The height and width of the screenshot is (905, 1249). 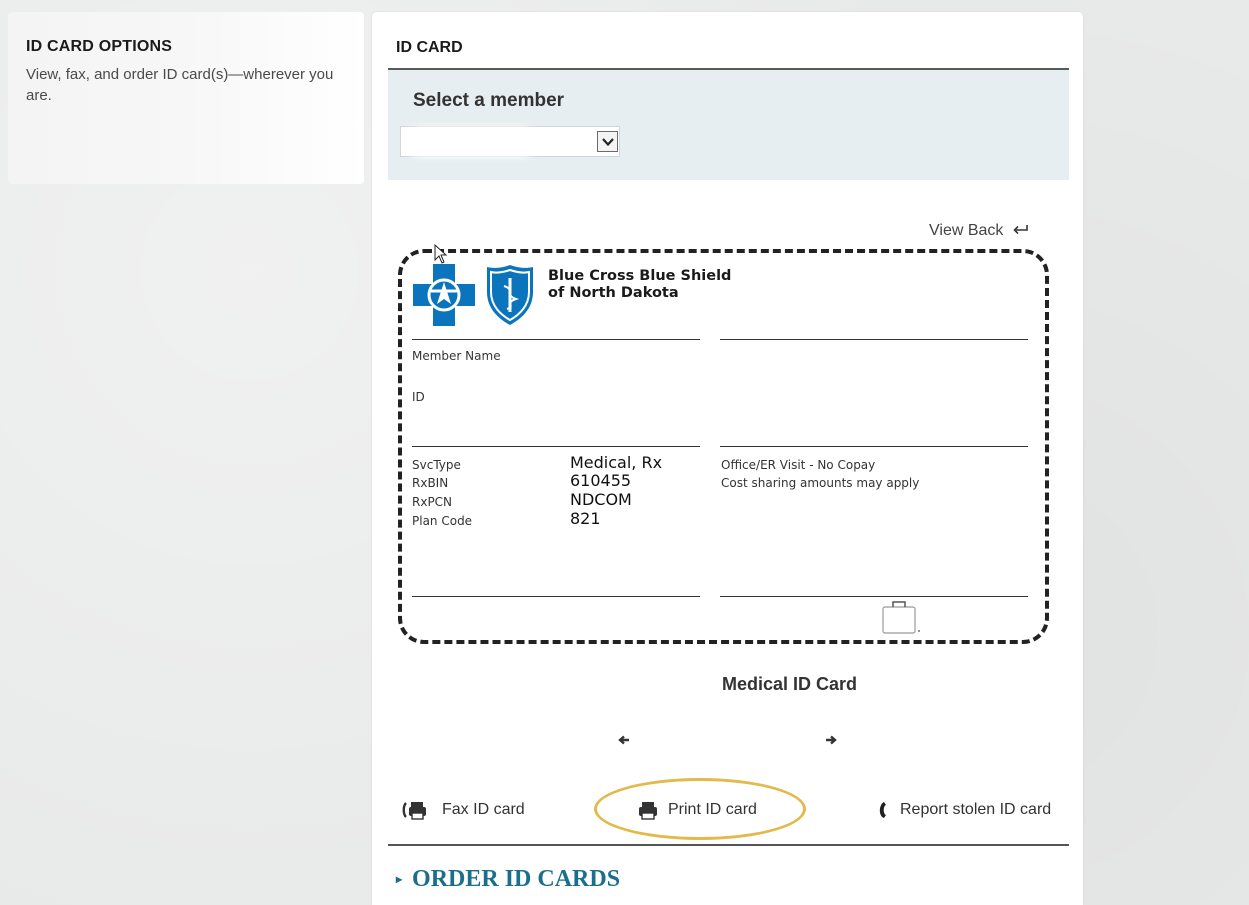 I want to click on member-name-label: Member Name, so click(x=456, y=356).